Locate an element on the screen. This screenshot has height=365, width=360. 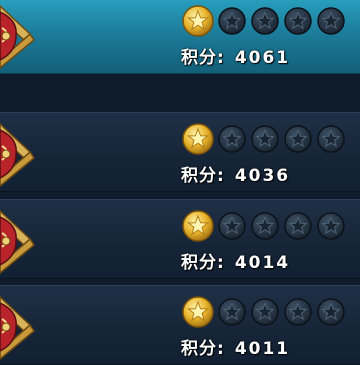
score-text: 积分: 4036 is located at coordinates (235, 176).